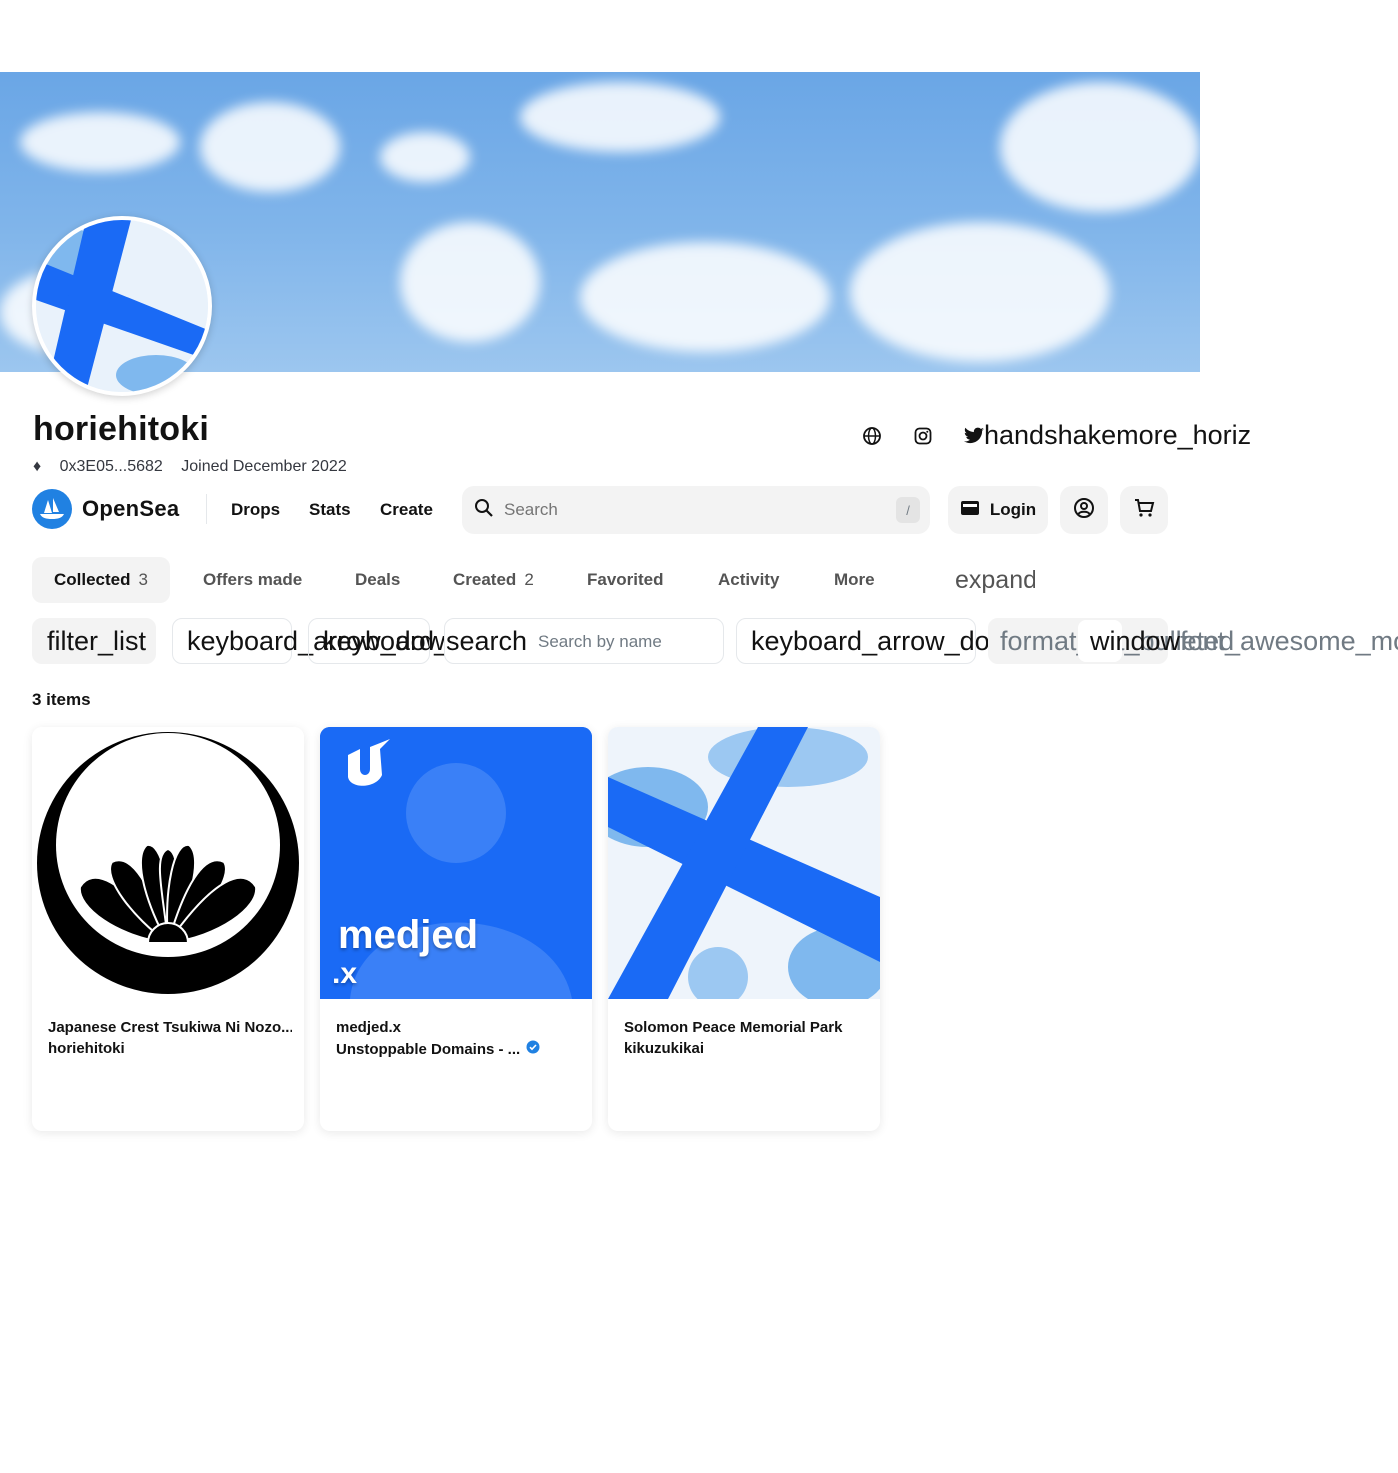  What do you see at coordinates (529, 579) in the screenshot?
I see `tab-count: 2` at bounding box center [529, 579].